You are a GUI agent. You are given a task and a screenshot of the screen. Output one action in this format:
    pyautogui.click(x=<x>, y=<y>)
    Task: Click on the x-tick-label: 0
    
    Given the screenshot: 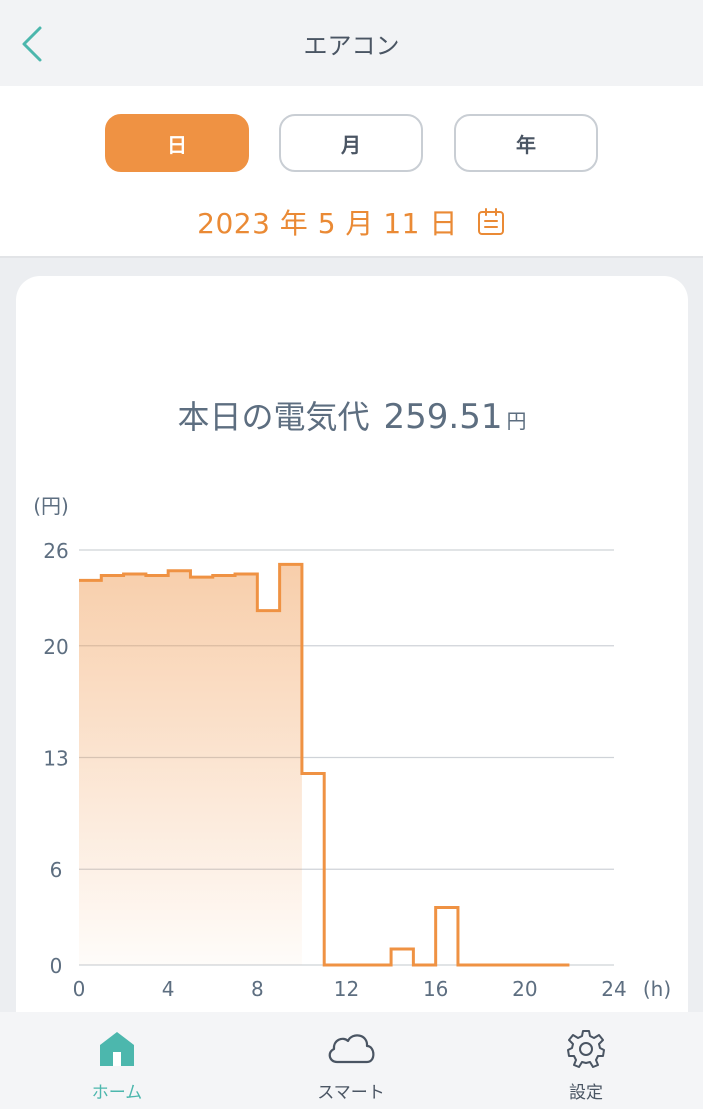 What is the action you would take?
    pyautogui.click(x=79, y=989)
    